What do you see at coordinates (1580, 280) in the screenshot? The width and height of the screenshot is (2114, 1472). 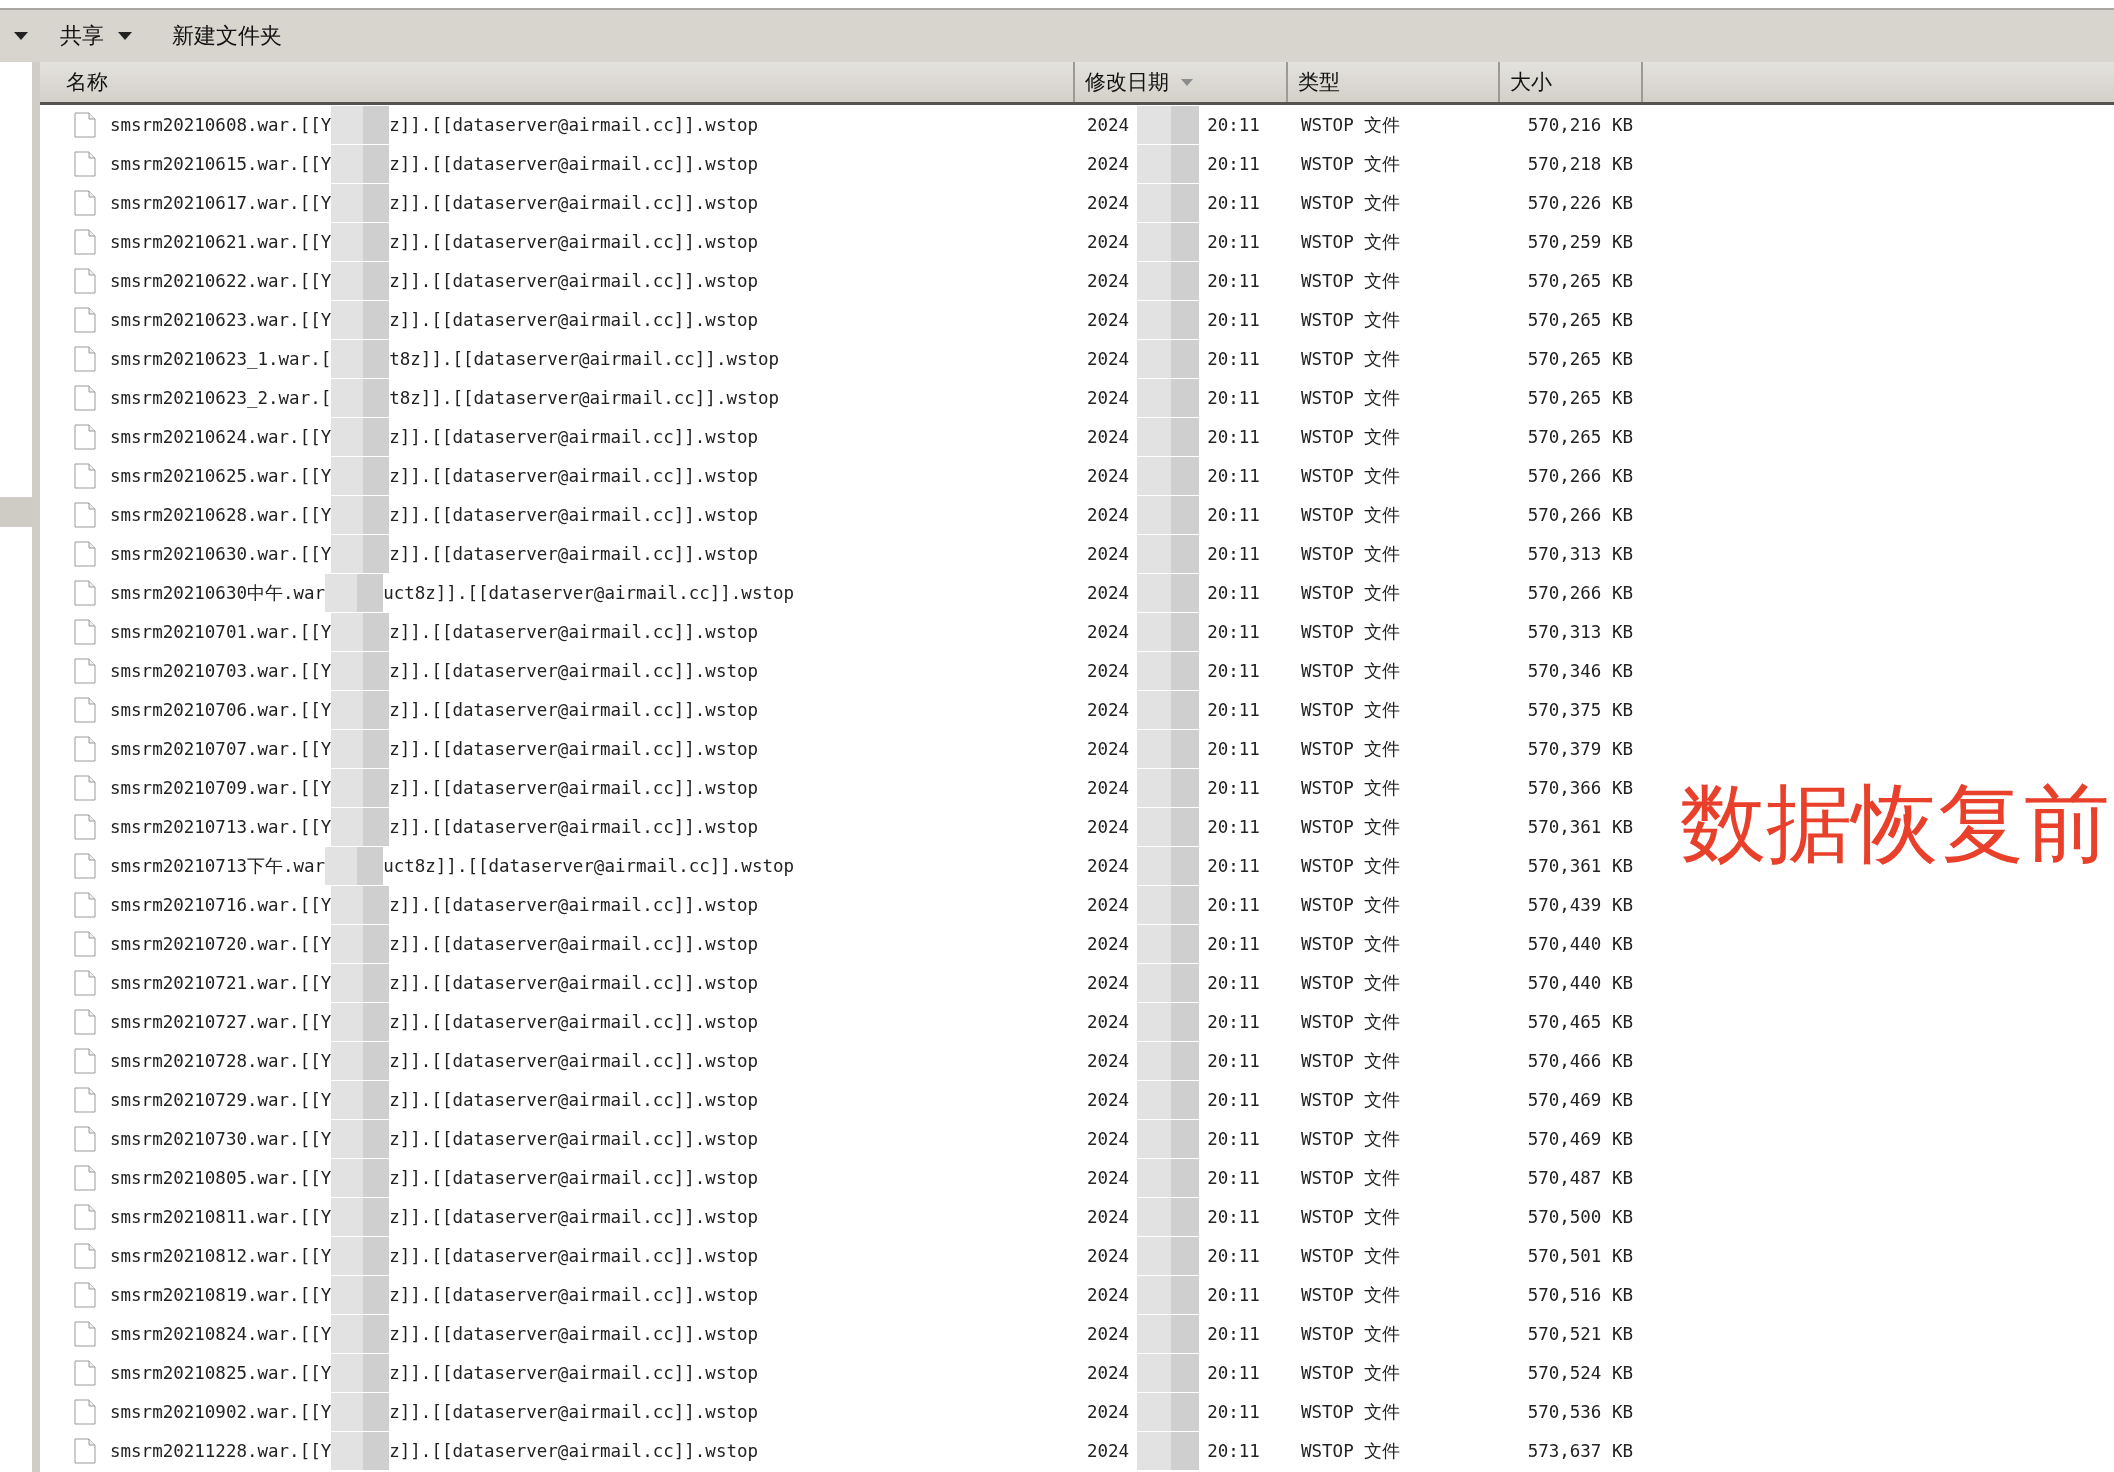 I see `file-size: 570,265 KB` at bounding box center [1580, 280].